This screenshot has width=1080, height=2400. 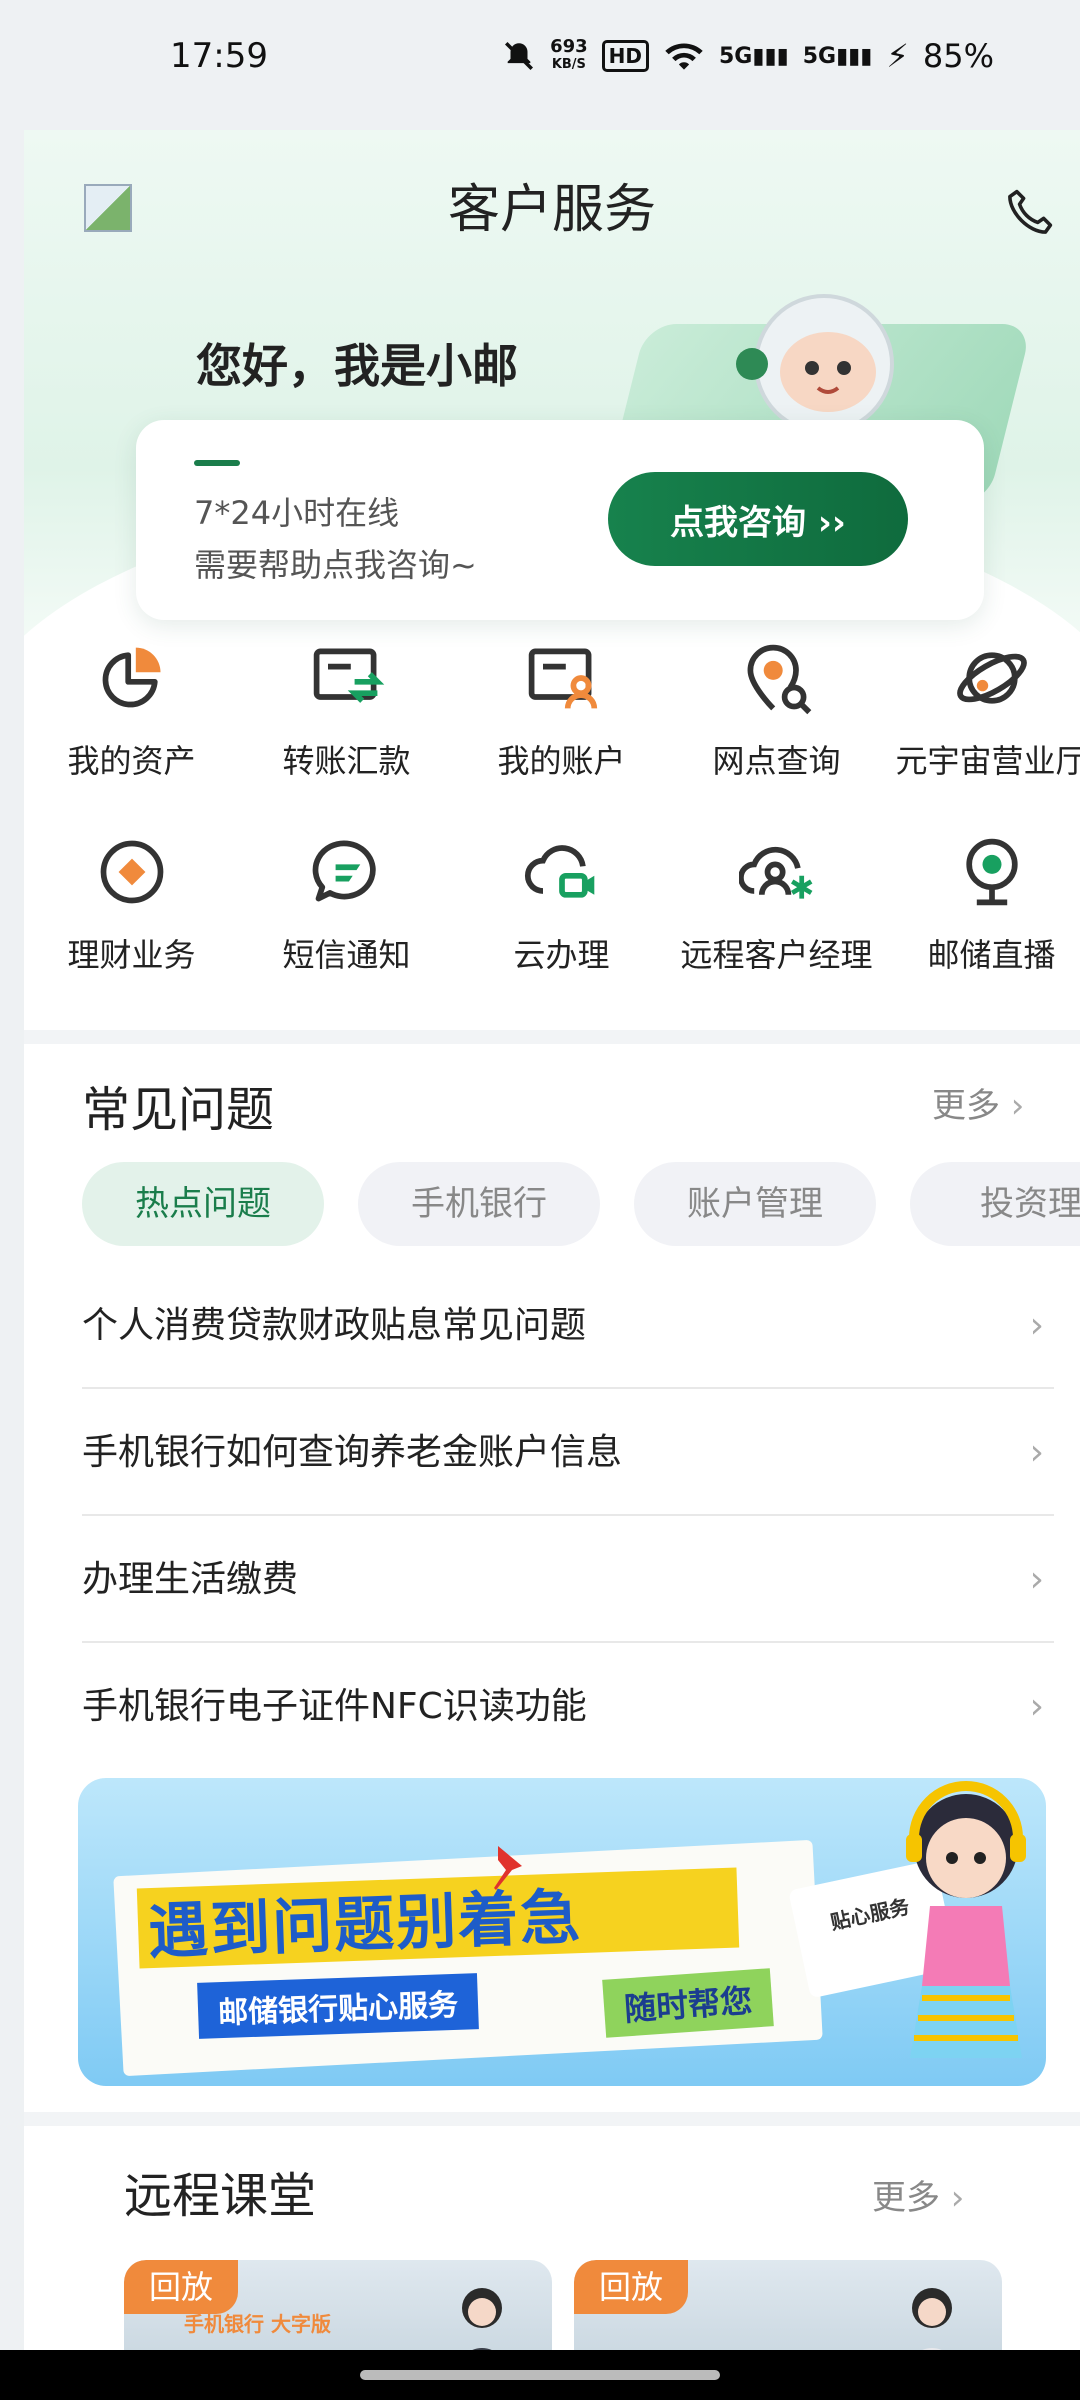 I want to click on remote-manager-icon, so click(x=776, y=872).